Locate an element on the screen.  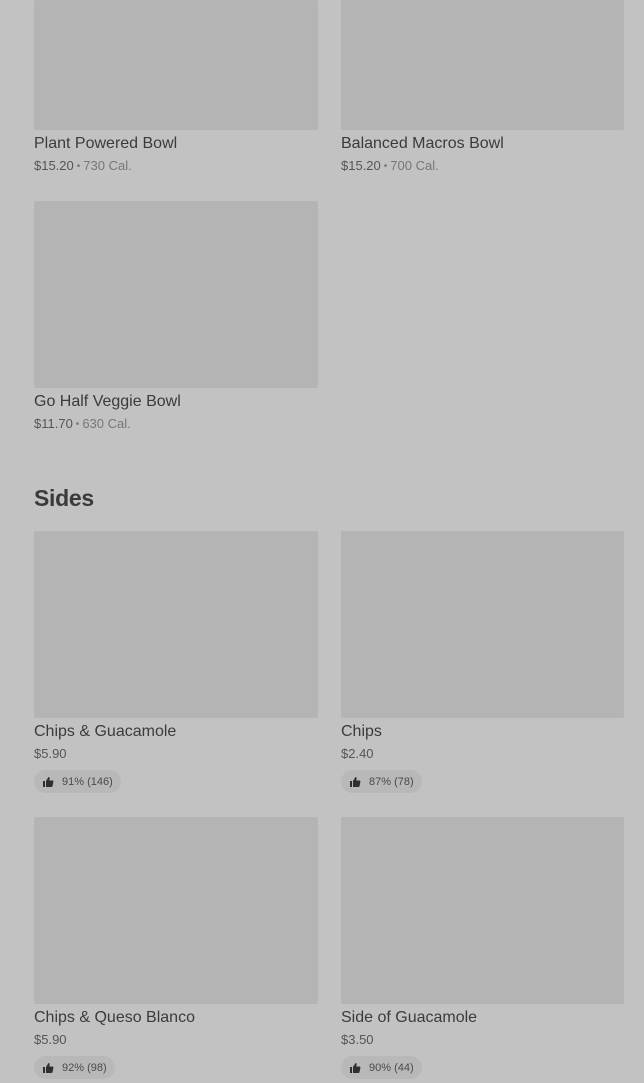
menu-item-price: $3.50 is located at coordinates (357, 1039).